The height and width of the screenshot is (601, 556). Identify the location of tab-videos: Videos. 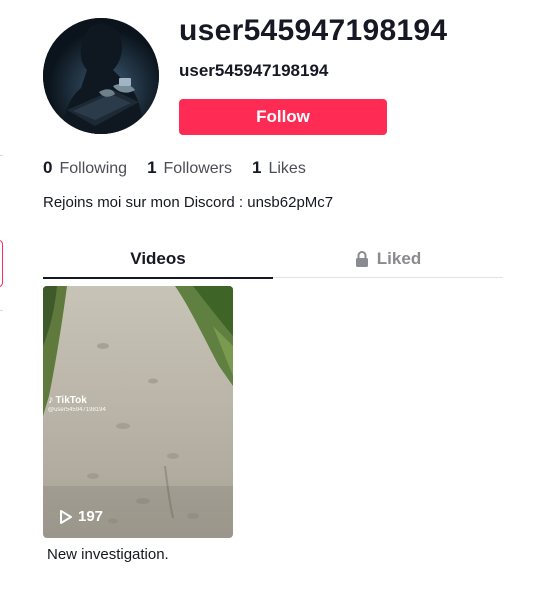
(158, 259).